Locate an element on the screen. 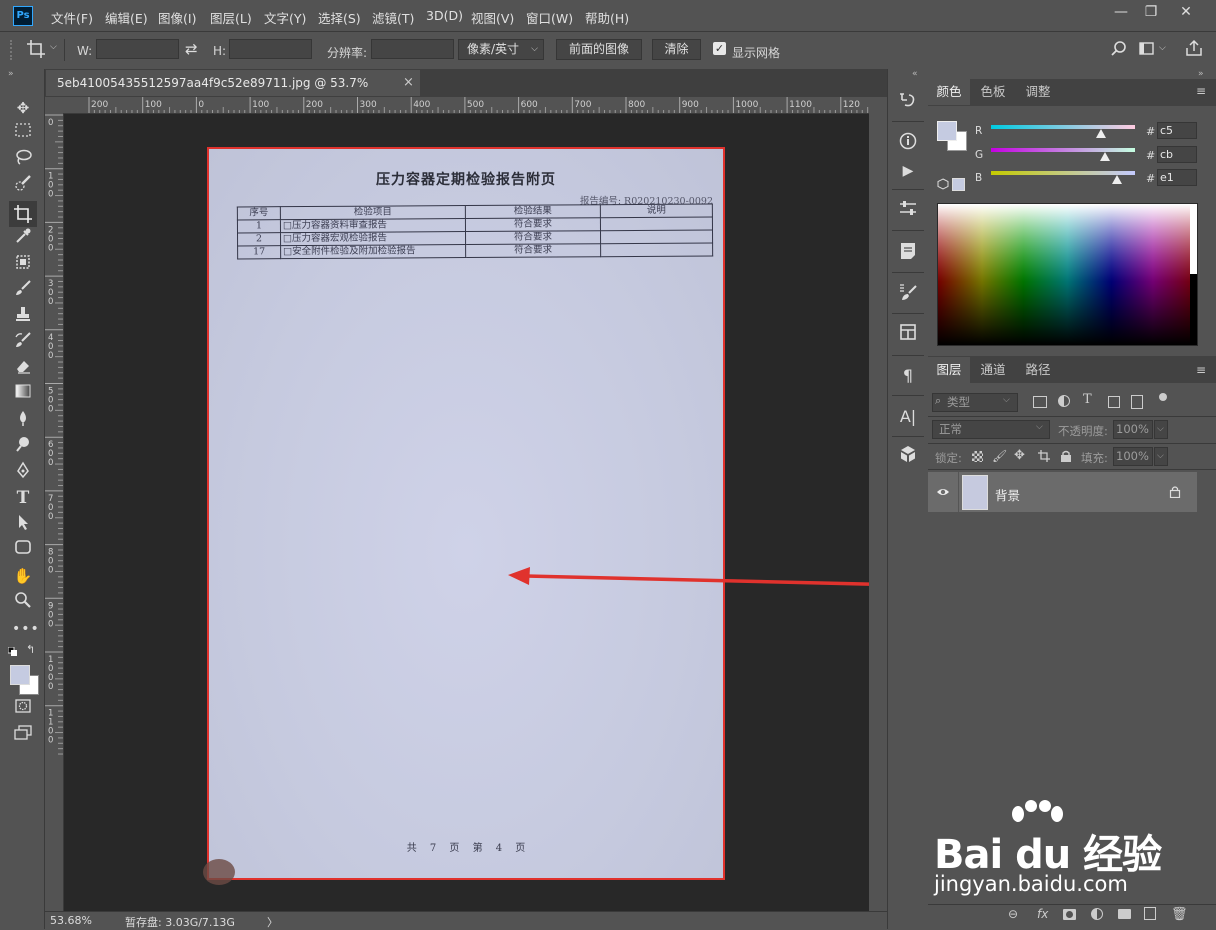 This screenshot has height=930, width=1216. type-tool-icon: T is located at coordinates (23, 498).